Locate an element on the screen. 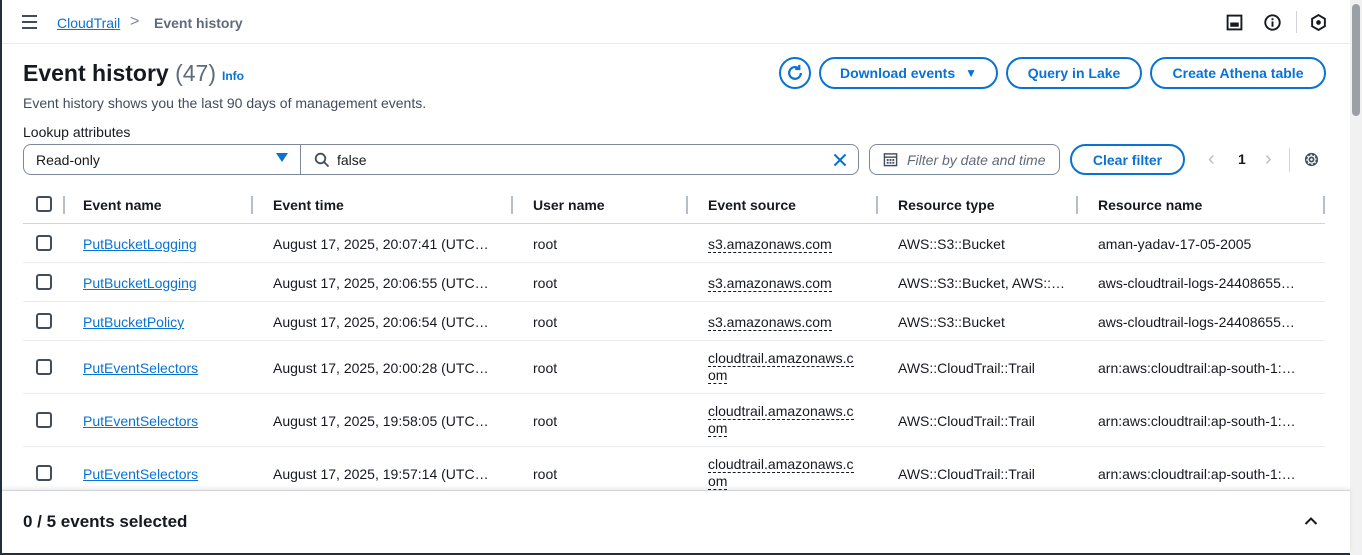 This screenshot has width=1362, height=555. column-header-event-time: Event time is located at coordinates (308, 205).